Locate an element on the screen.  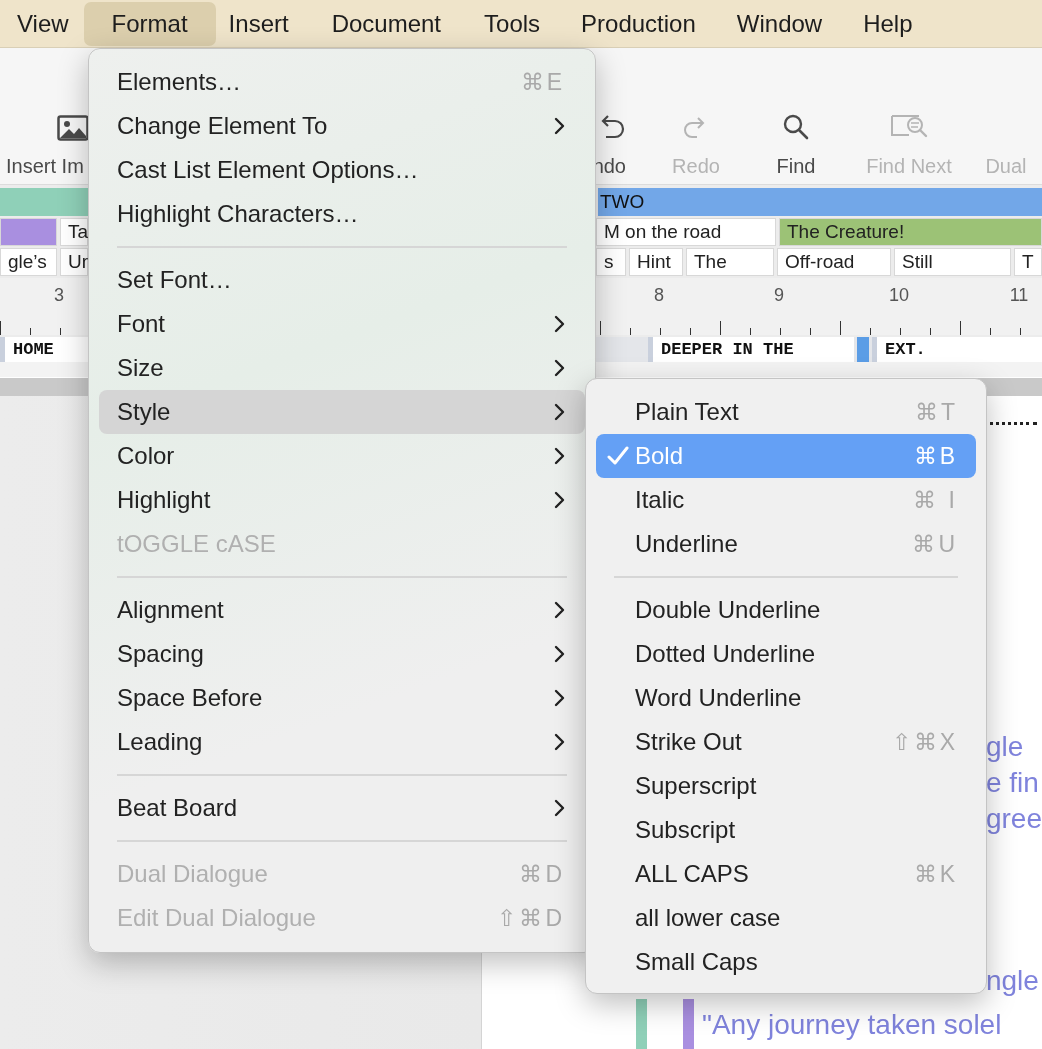
menu-item: Double Underline is located at coordinates (786, 610).